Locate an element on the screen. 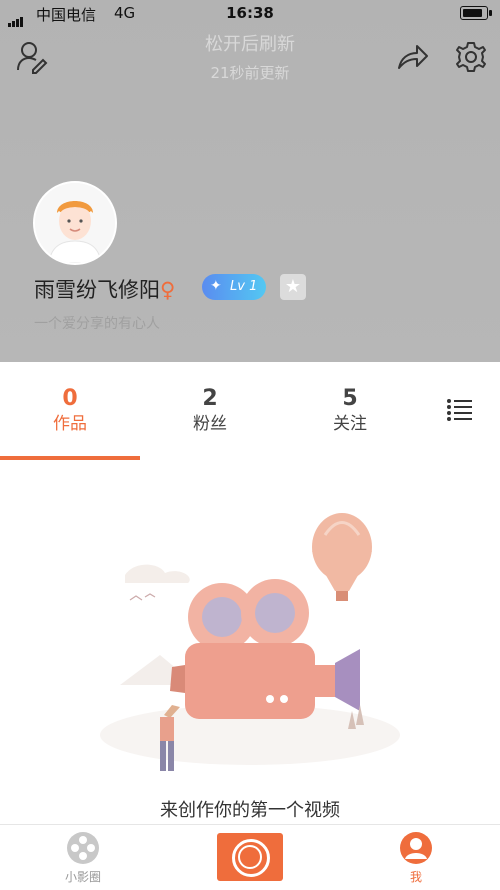  record-button is located at coordinates (250, 857).